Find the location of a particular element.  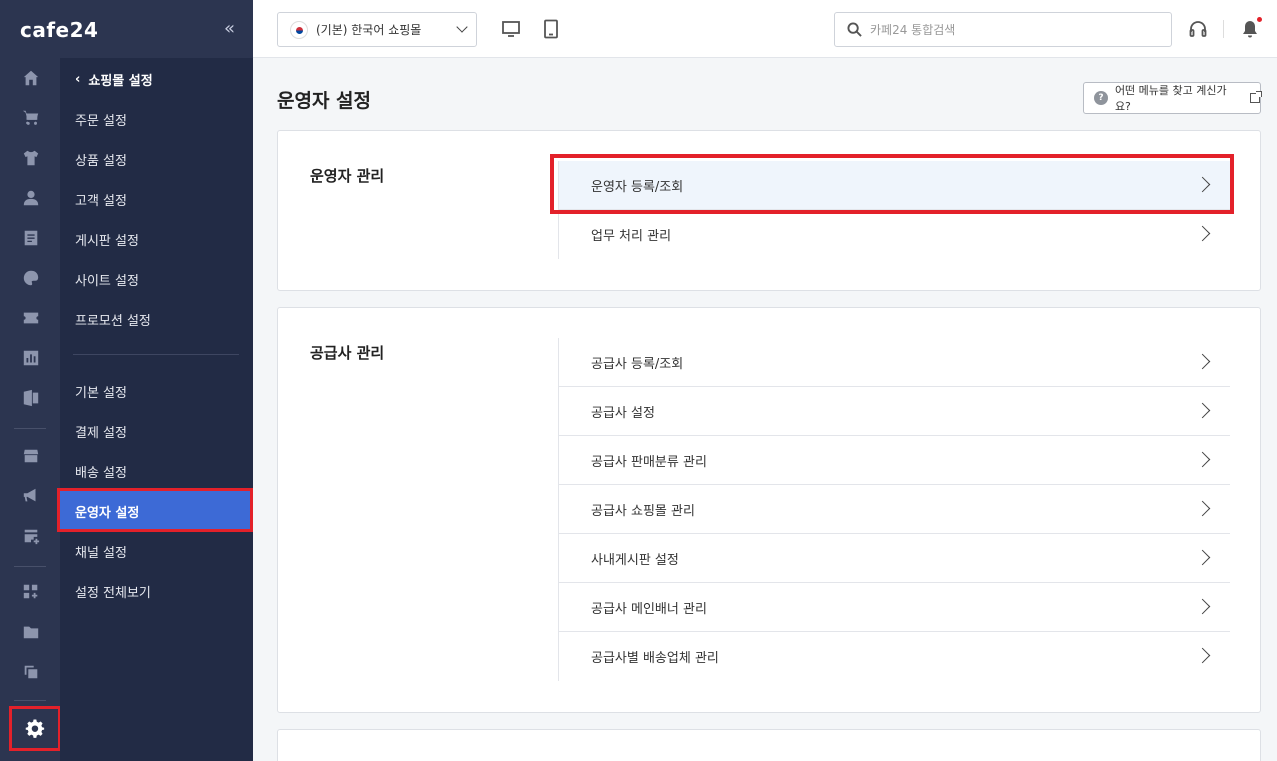

pc-view-button is located at coordinates (511, 29).